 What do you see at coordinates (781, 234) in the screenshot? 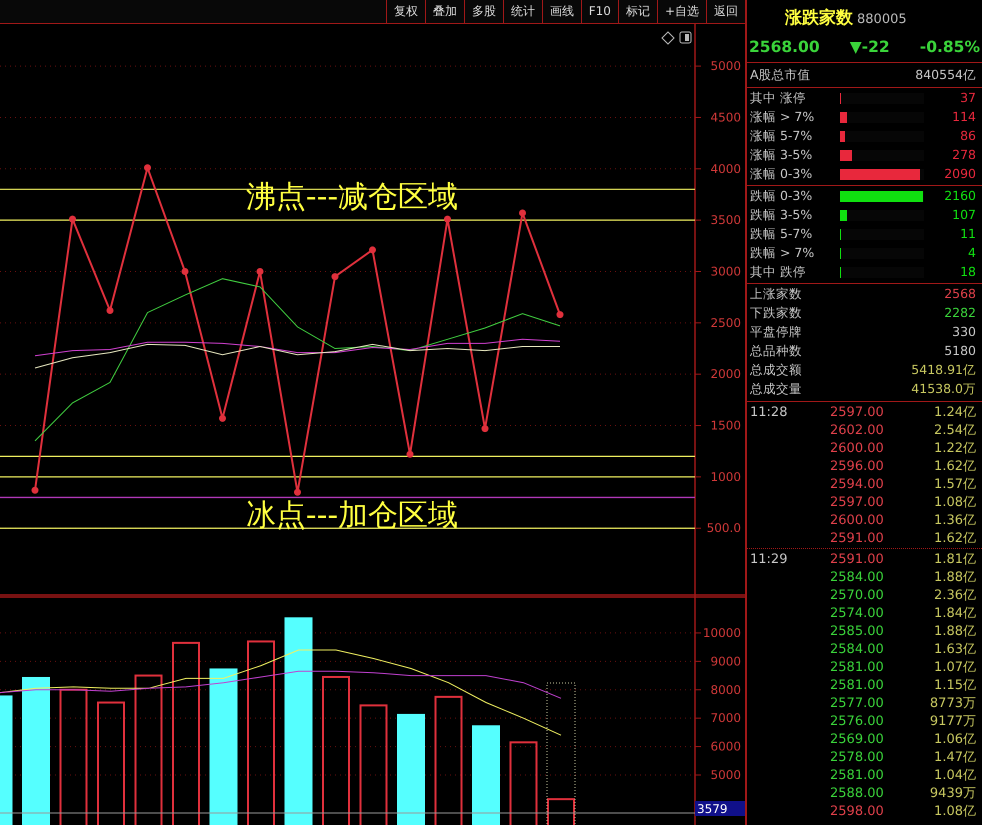
I see `range-label: 跌幅 5-7%` at bounding box center [781, 234].